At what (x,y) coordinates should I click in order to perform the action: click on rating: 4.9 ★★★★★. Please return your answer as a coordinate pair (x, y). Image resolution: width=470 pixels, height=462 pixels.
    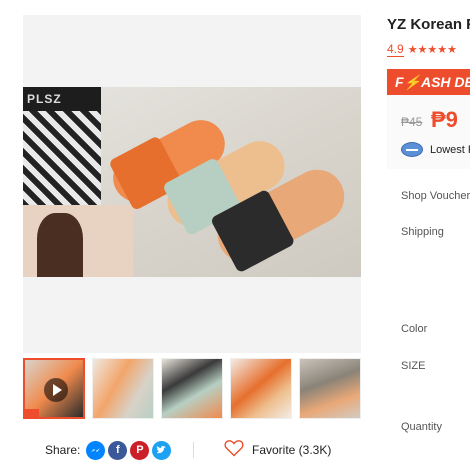
    Looking at the image, I should click on (422, 49).